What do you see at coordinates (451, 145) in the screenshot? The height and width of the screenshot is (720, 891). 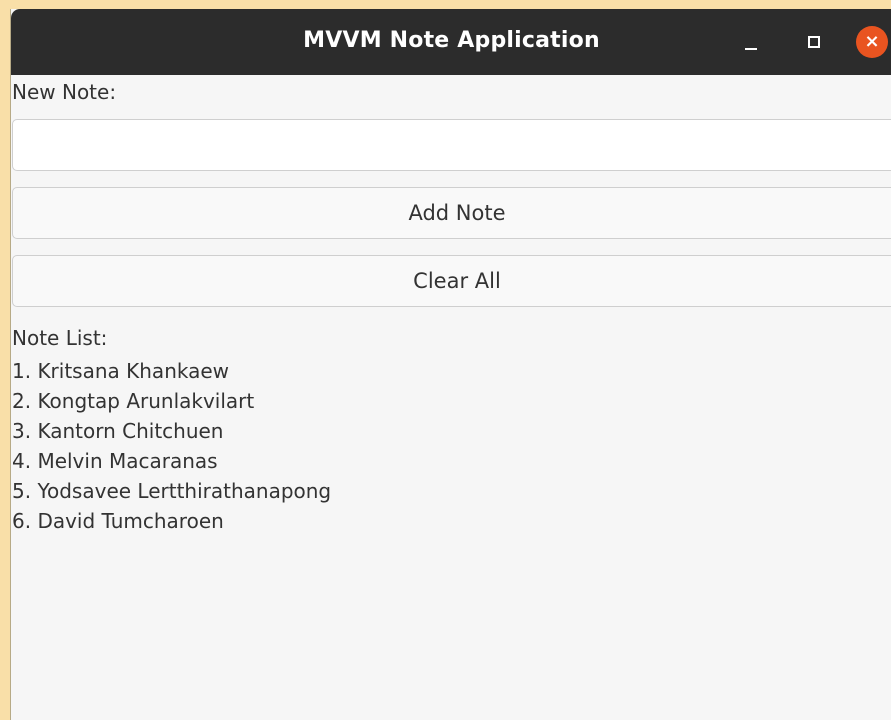 I see `new-note-input` at bounding box center [451, 145].